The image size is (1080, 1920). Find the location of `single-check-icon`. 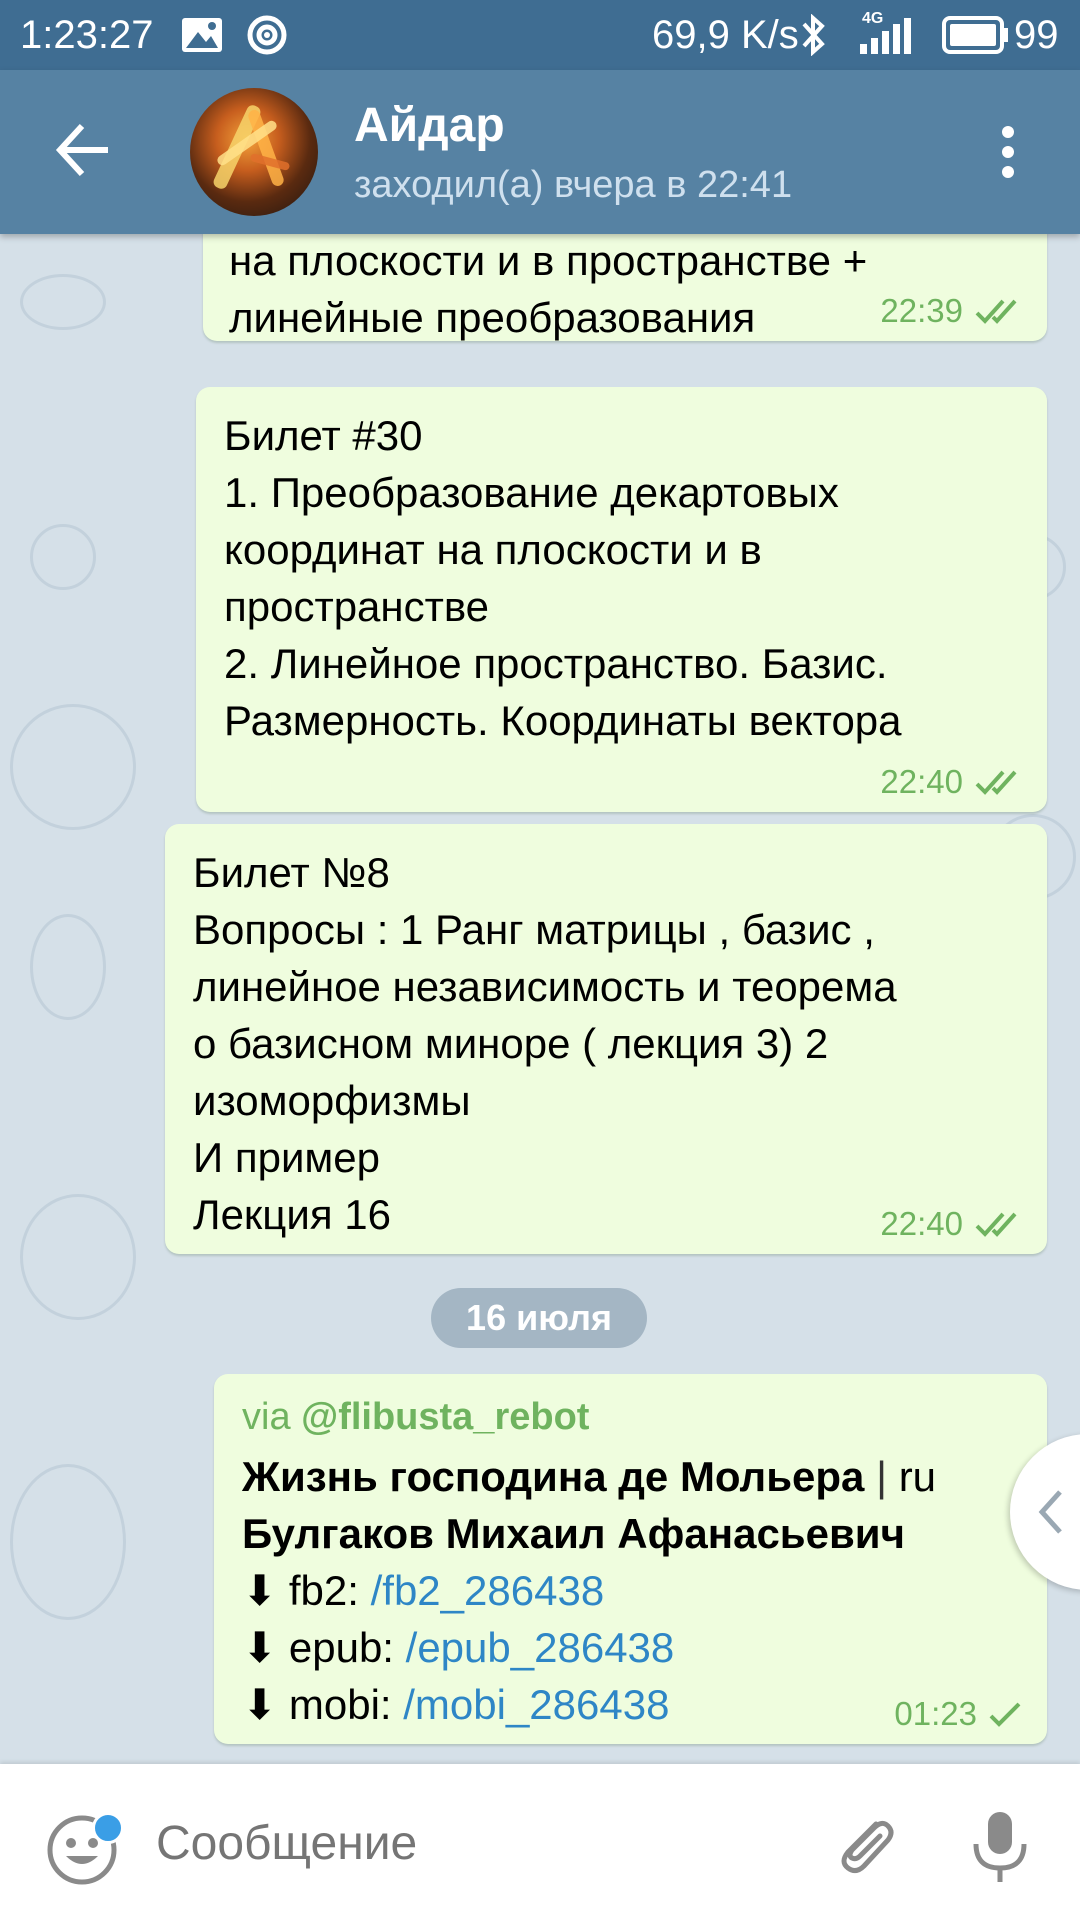

single-check-icon is located at coordinates (1005, 1714).